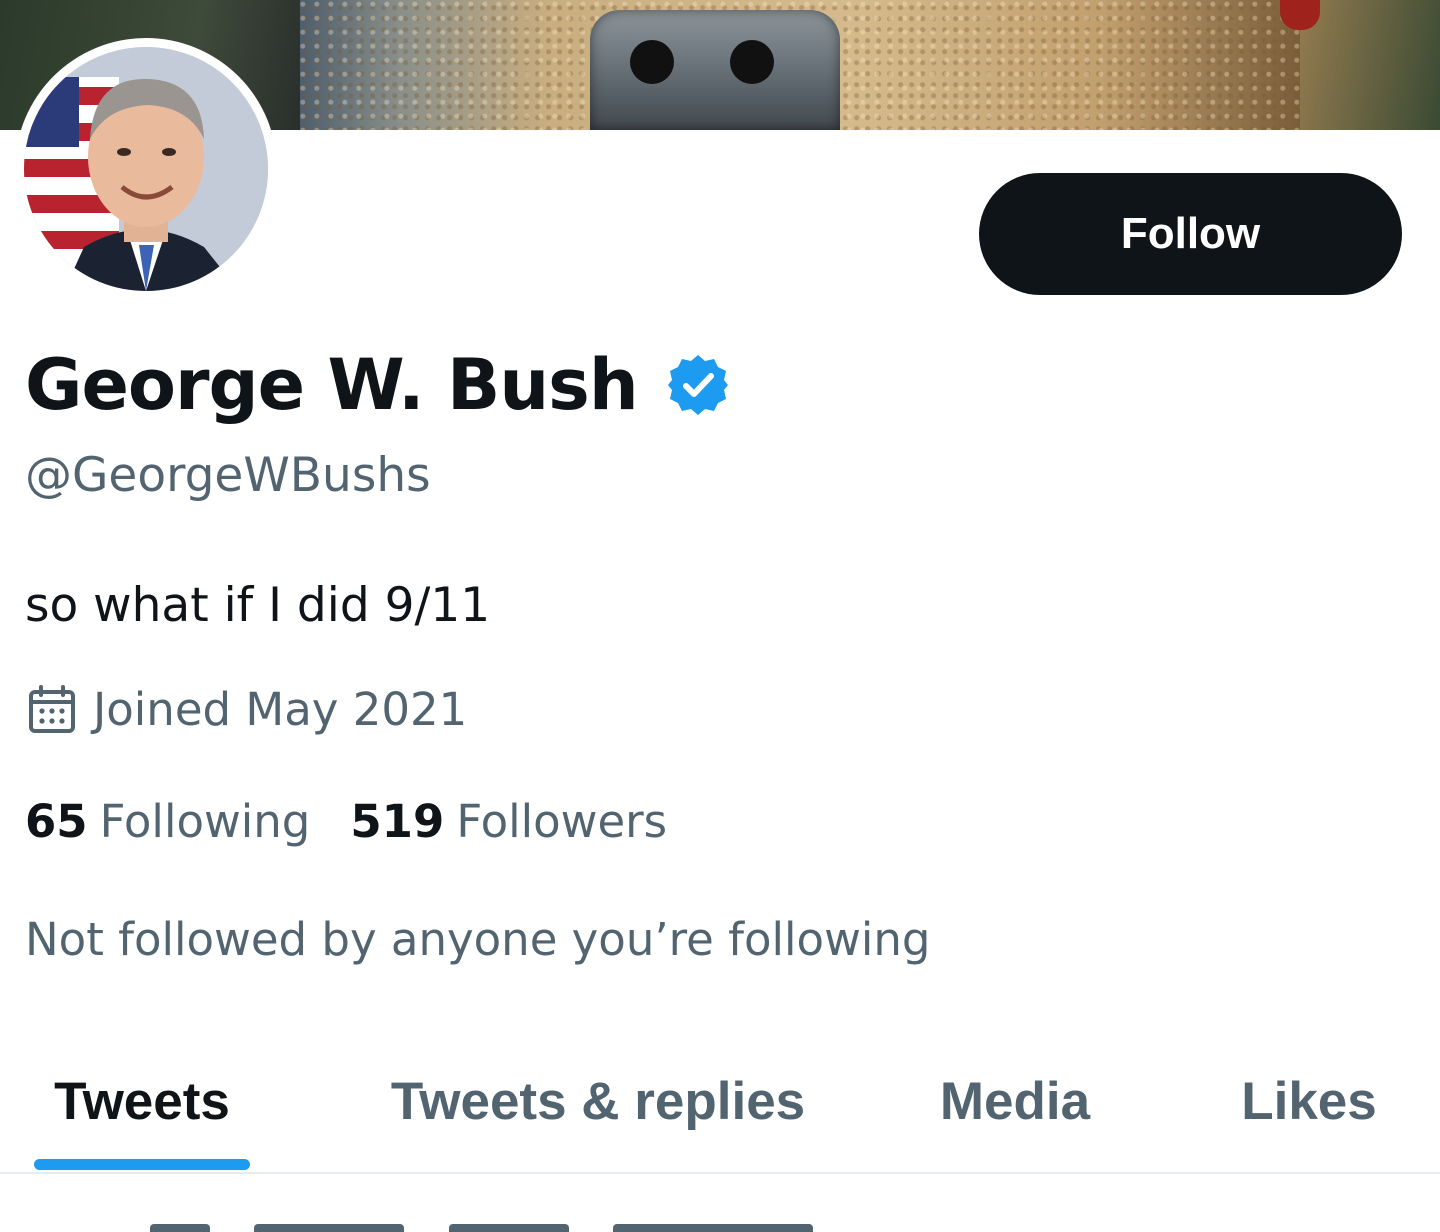  I want to click on banner-image-detail, so click(1300, 15).